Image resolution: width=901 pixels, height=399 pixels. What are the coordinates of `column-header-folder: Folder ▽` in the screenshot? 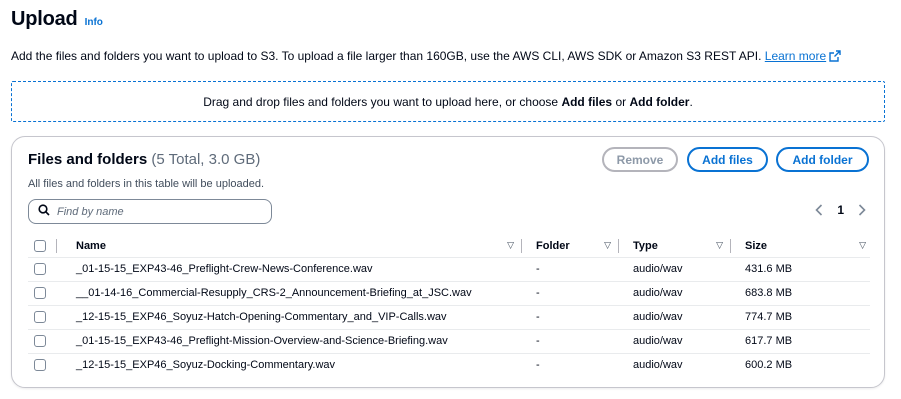 It's located at (570, 246).